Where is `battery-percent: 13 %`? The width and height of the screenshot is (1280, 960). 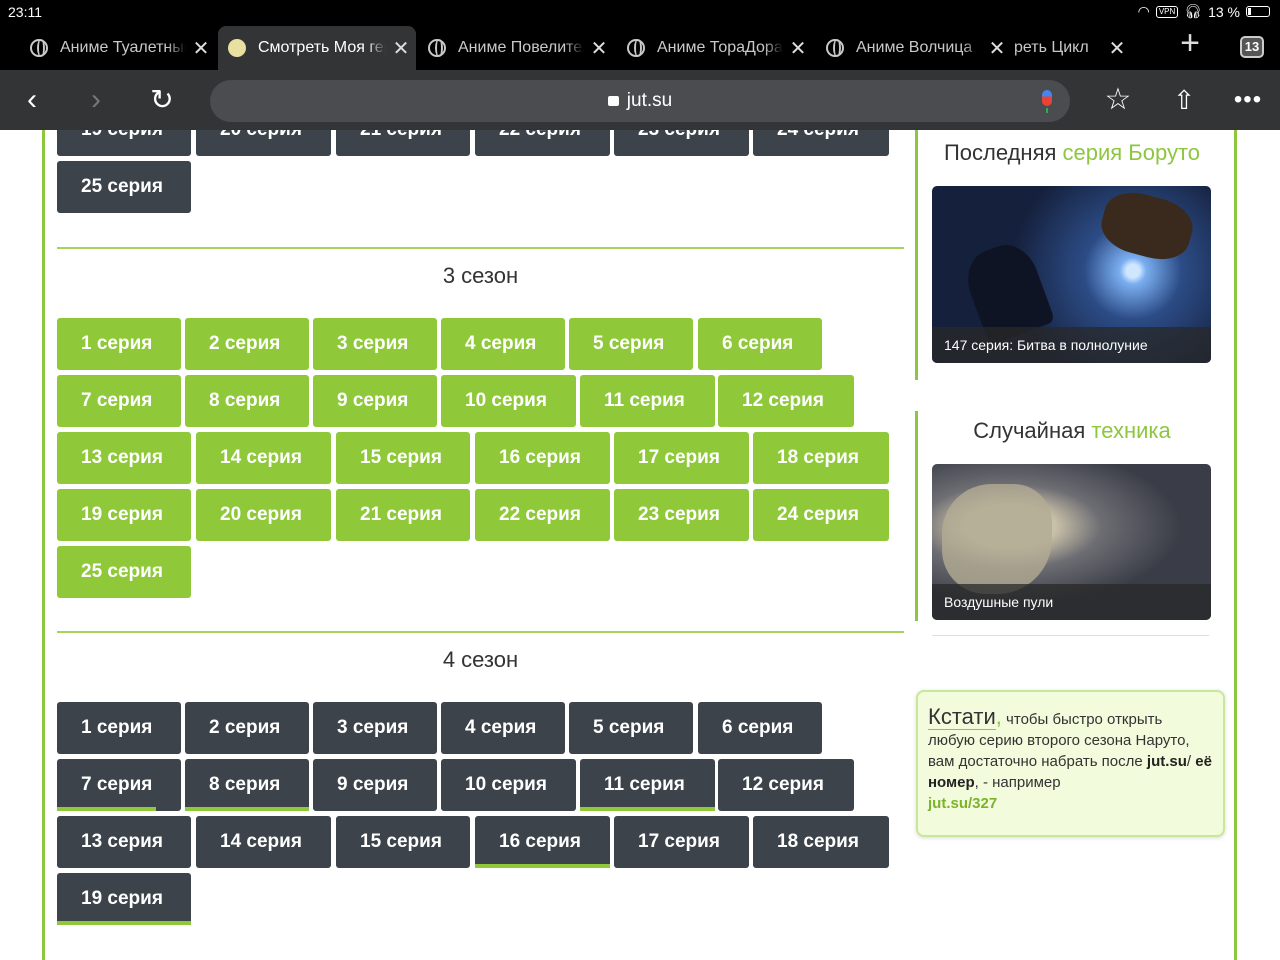 battery-percent: 13 % is located at coordinates (1224, 11).